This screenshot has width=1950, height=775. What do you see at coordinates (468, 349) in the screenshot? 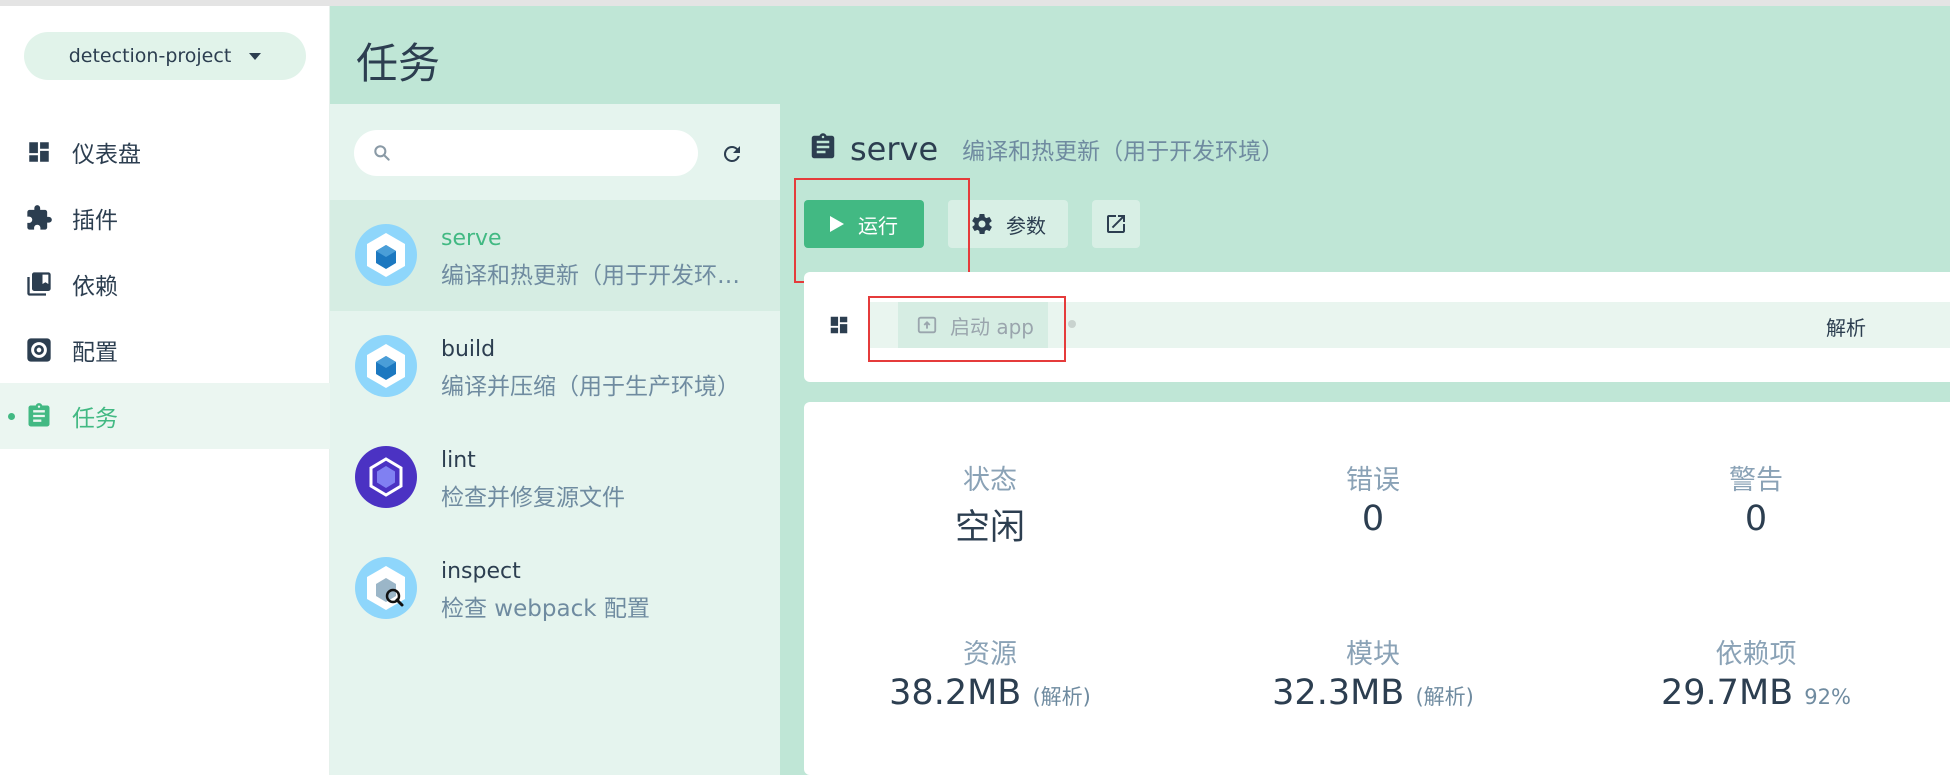
I see `task-name: build` at bounding box center [468, 349].